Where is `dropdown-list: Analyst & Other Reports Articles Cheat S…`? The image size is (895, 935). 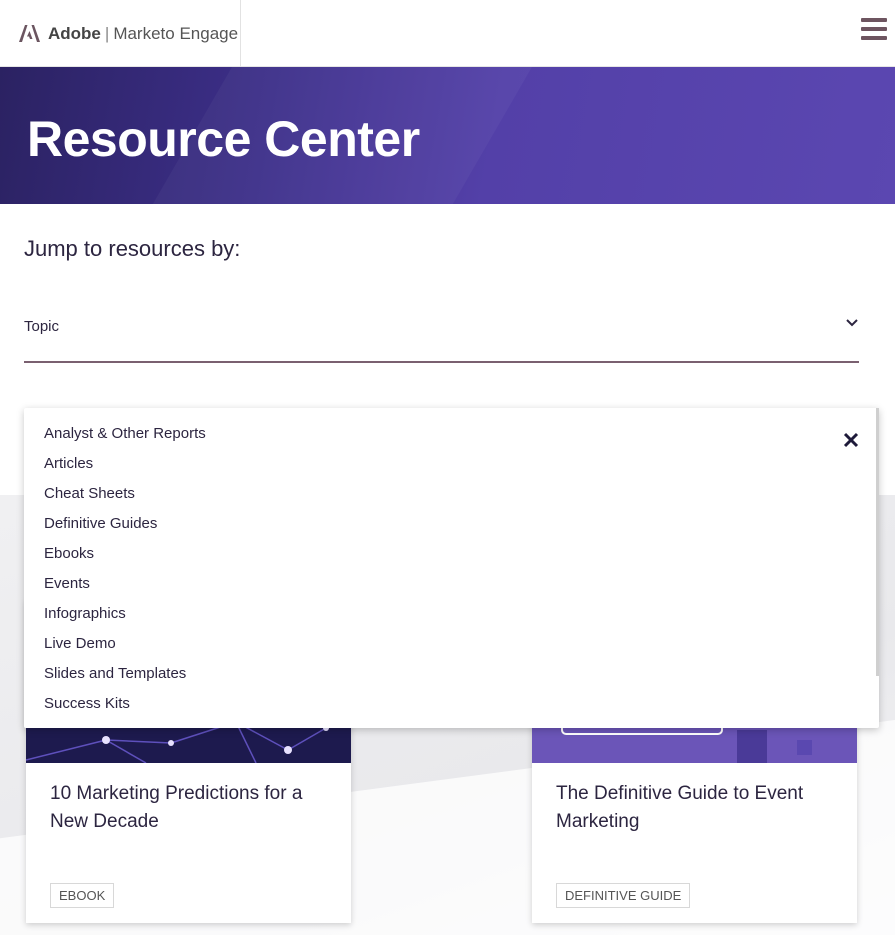 dropdown-list: Analyst & Other Reports Articles Cheat S… is located at coordinates (125, 572).